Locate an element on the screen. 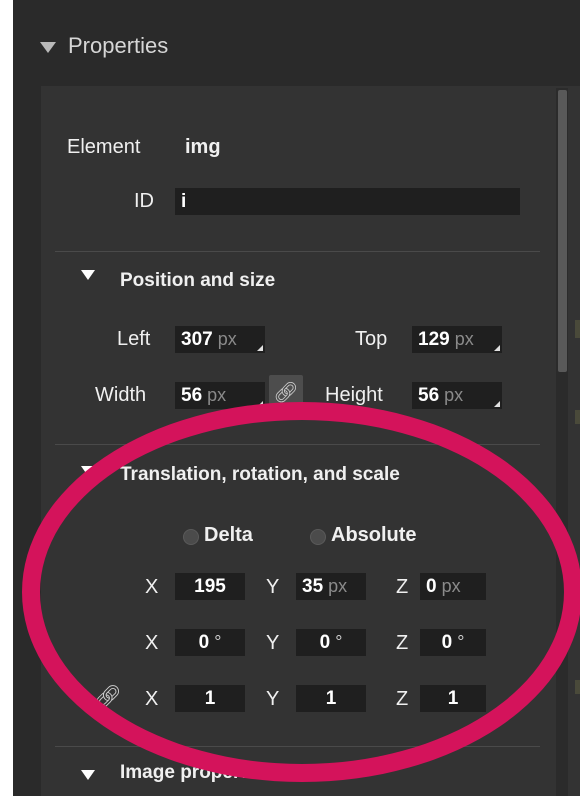  scale-z-value: 1 is located at coordinates (453, 698).